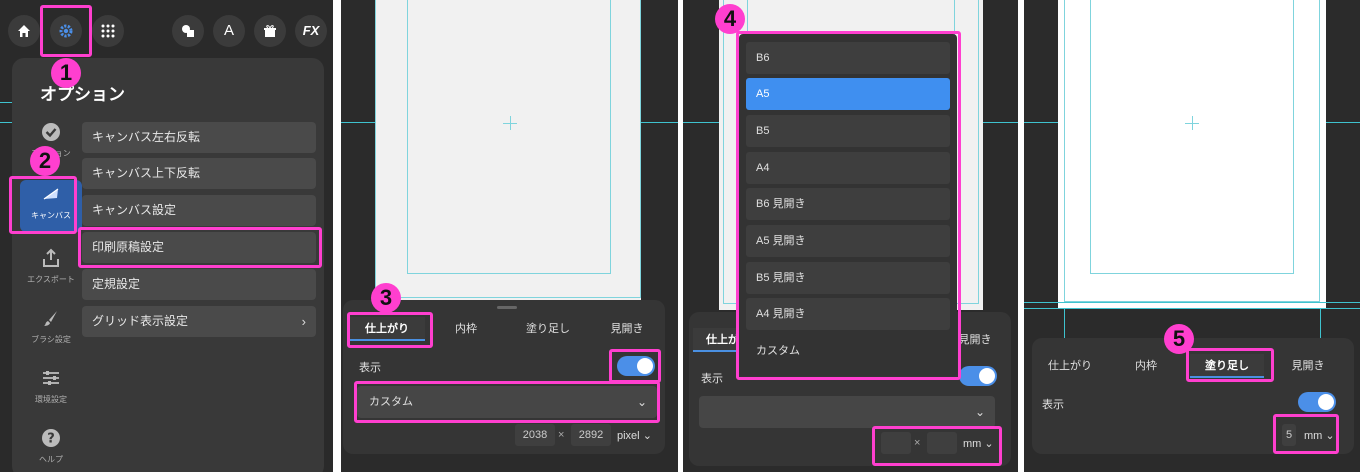 This screenshot has width=1360, height=472. Describe the element at coordinates (848, 94) in the screenshot. I see `preset-option-a5: A5` at that location.